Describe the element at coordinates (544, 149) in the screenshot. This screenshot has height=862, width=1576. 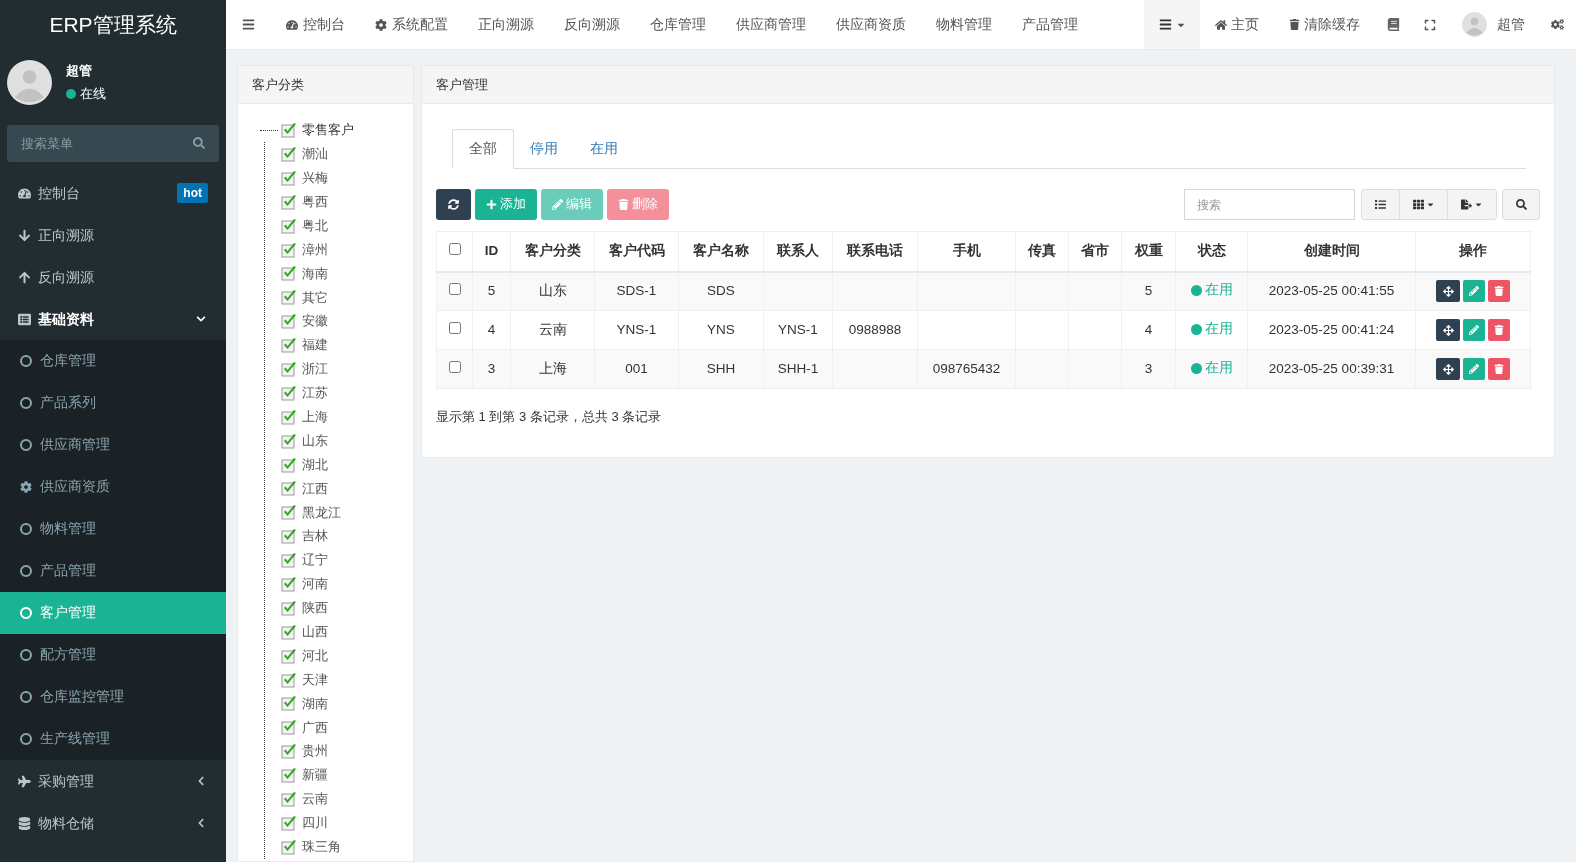
I see `filter-tab: 停用` at that location.